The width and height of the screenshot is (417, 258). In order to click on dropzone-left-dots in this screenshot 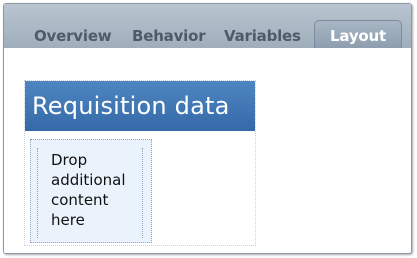, I will do `click(40, 193)`.